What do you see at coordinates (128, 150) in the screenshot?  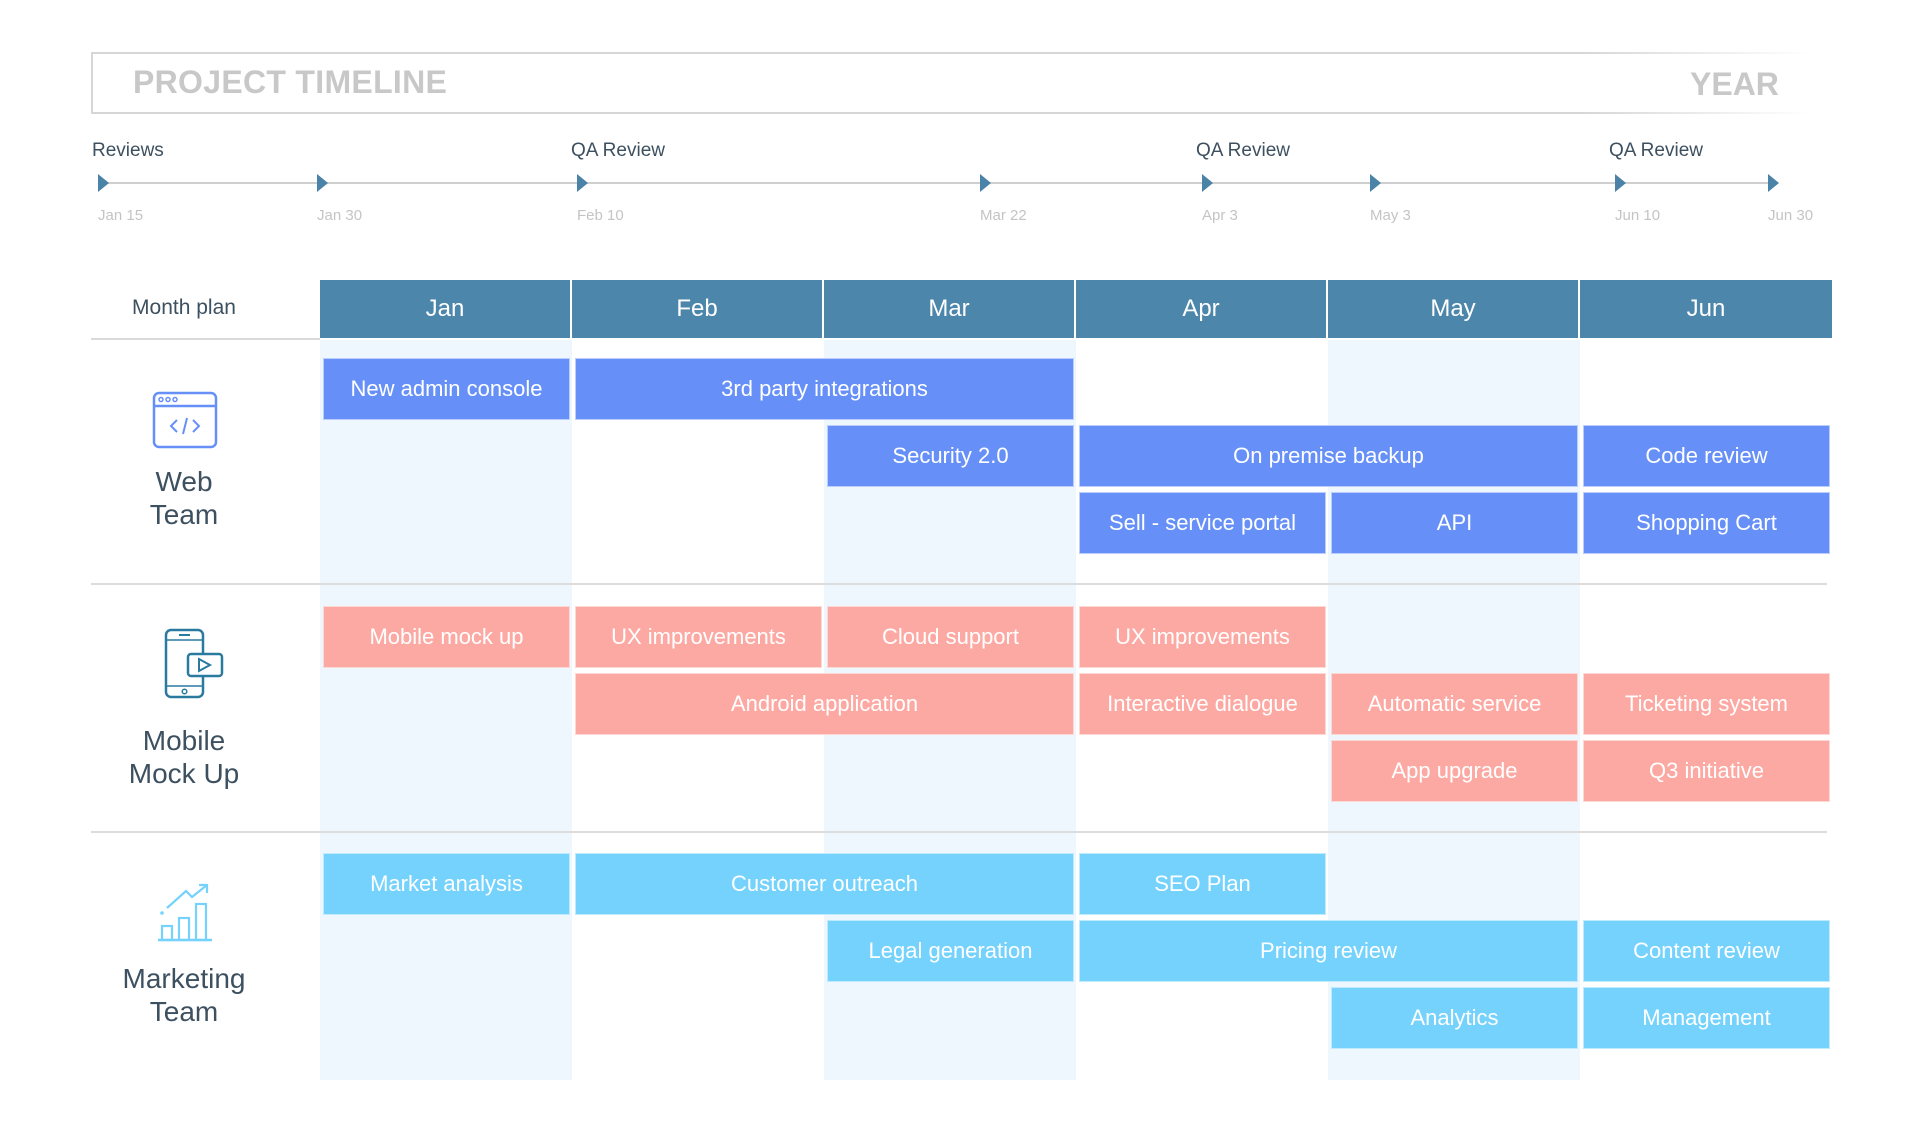 I see `milestone-label: Reviews` at bounding box center [128, 150].